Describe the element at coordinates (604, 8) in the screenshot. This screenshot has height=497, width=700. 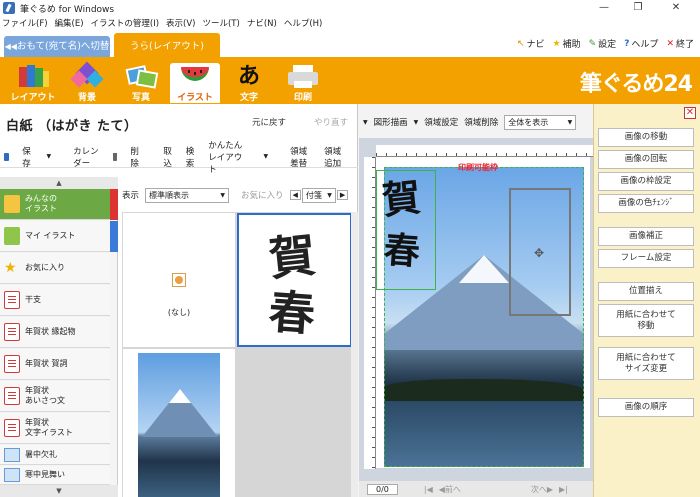
I see `minimize-button: —` at that location.